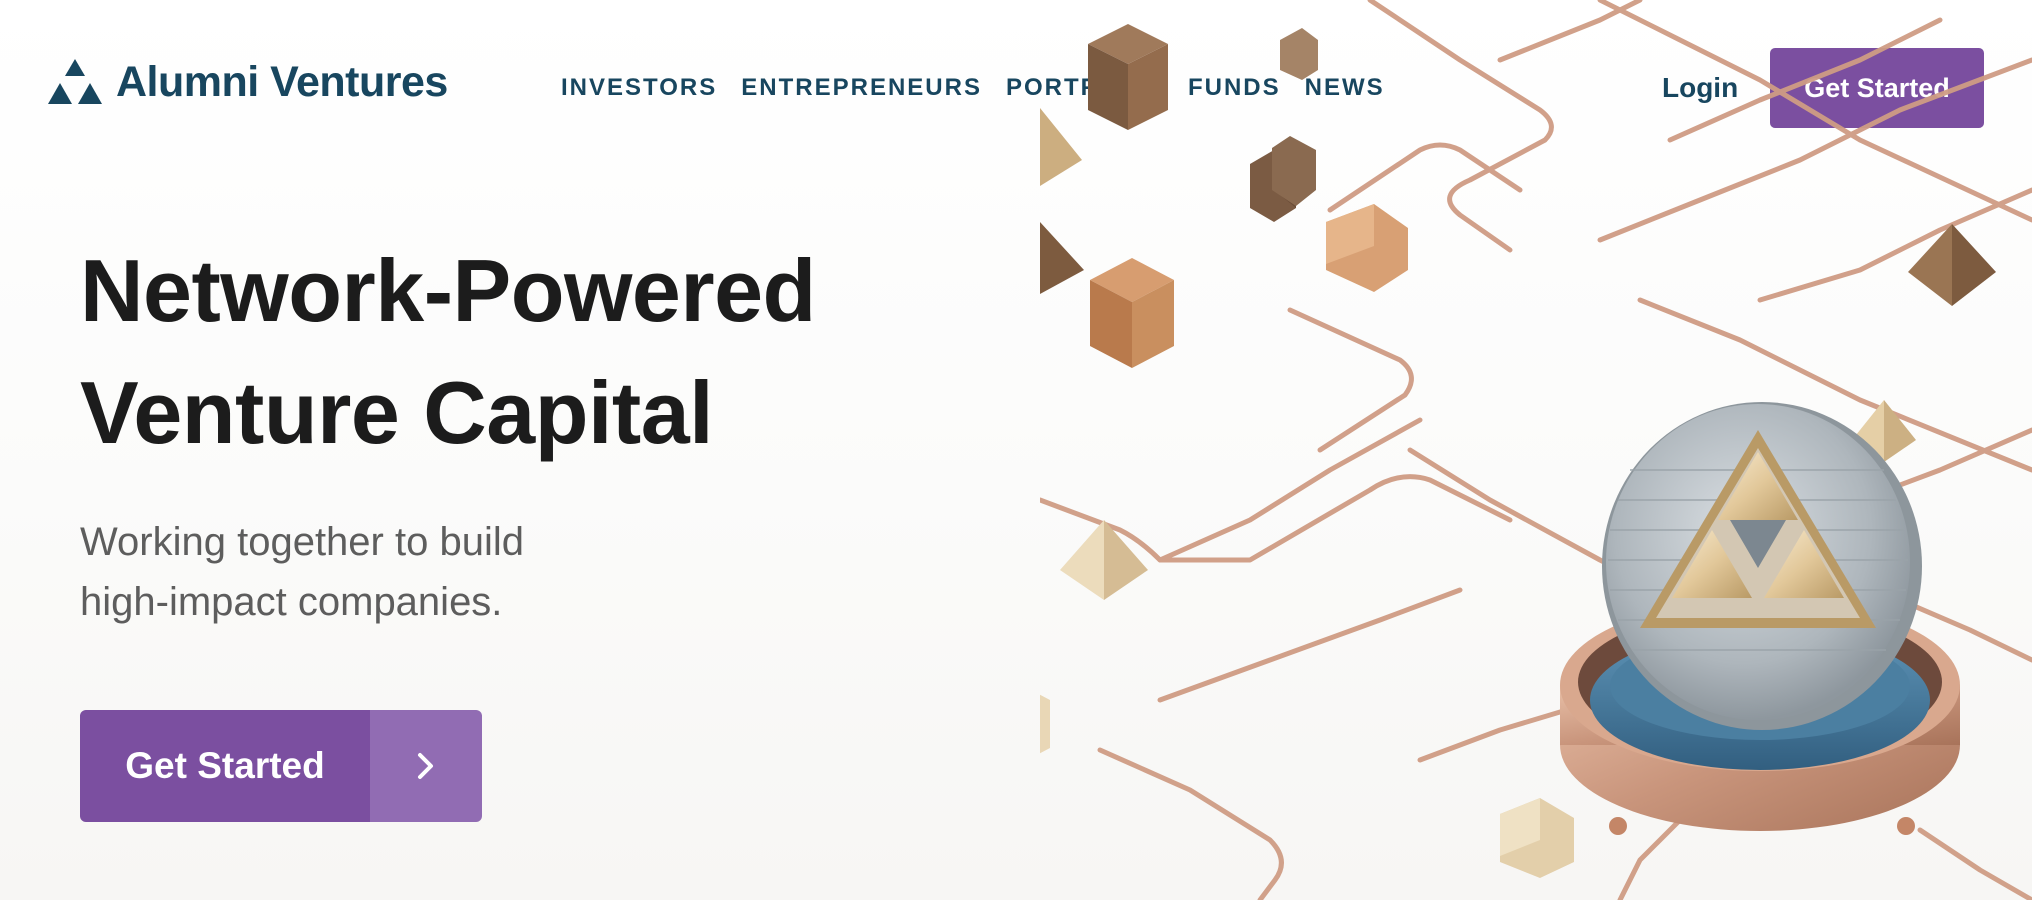  What do you see at coordinates (291, 602) in the screenshot?
I see `hero-subtitle-line-2: high-impact companies.` at bounding box center [291, 602].